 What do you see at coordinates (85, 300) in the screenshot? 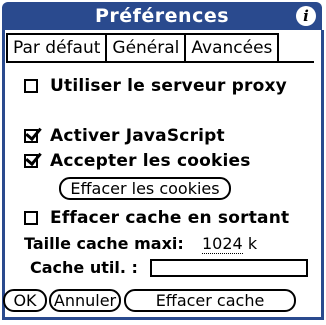
I see `cancel-button: Annuler` at bounding box center [85, 300].